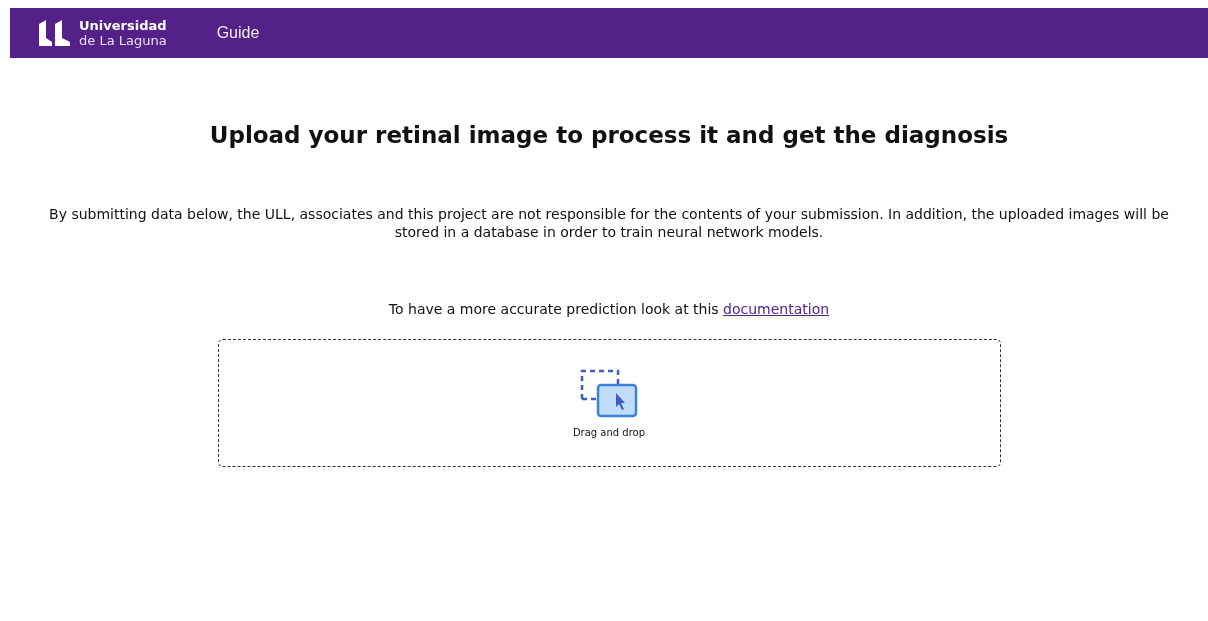  I want to click on logo-text: Universidad, so click(123, 25).